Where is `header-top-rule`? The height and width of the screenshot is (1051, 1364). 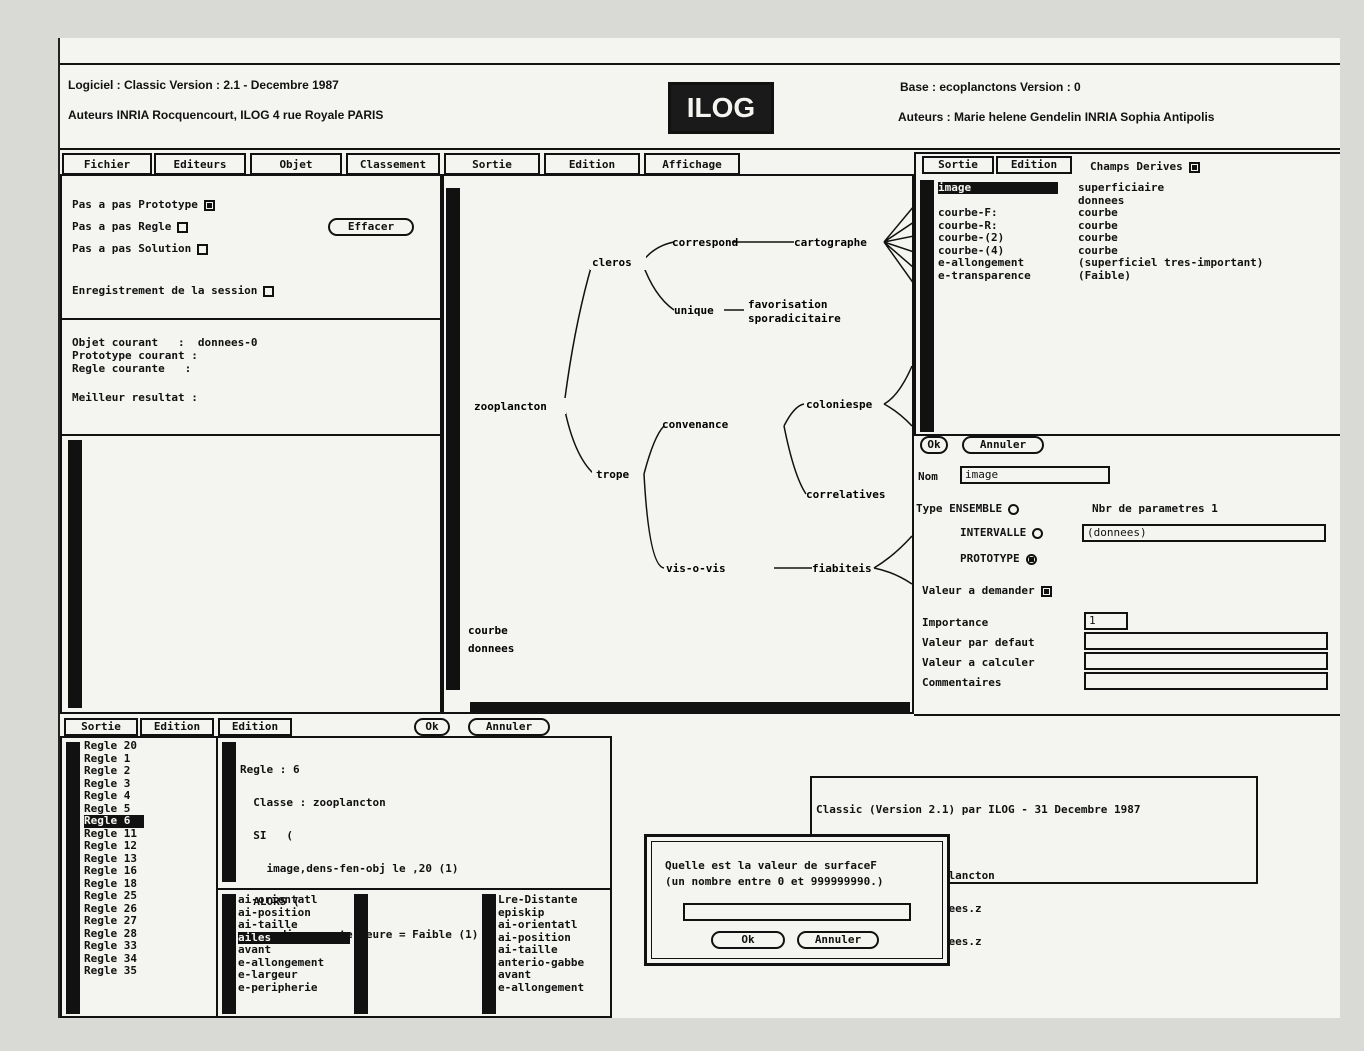
header-top-rule is located at coordinates (700, 64).